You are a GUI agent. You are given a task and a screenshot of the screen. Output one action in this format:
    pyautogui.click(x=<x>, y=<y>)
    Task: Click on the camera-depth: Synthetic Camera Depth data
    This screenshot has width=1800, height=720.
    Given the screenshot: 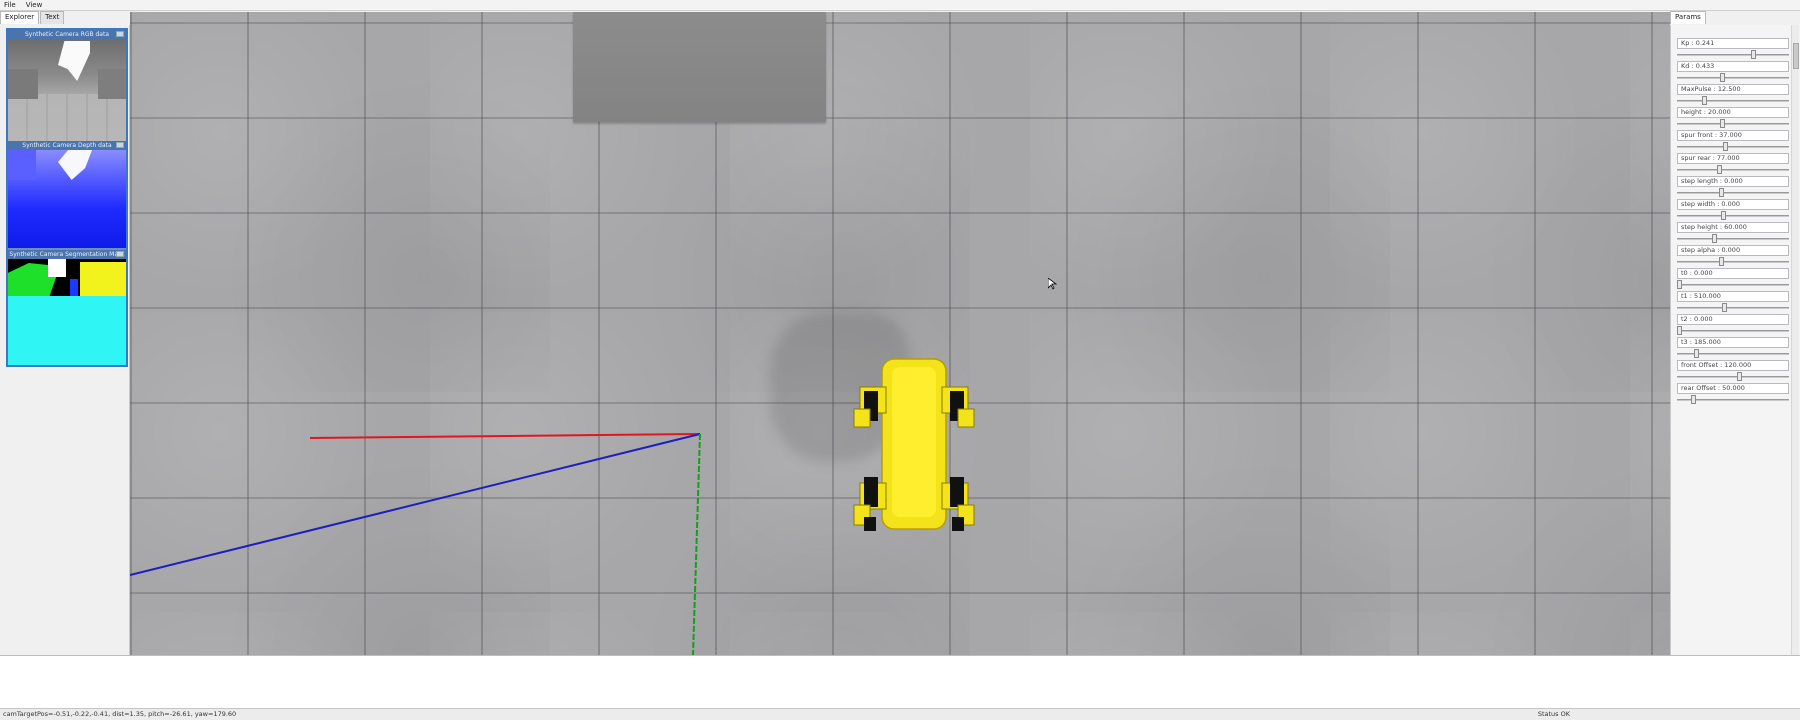 What is the action you would take?
    pyautogui.click(x=67, y=194)
    